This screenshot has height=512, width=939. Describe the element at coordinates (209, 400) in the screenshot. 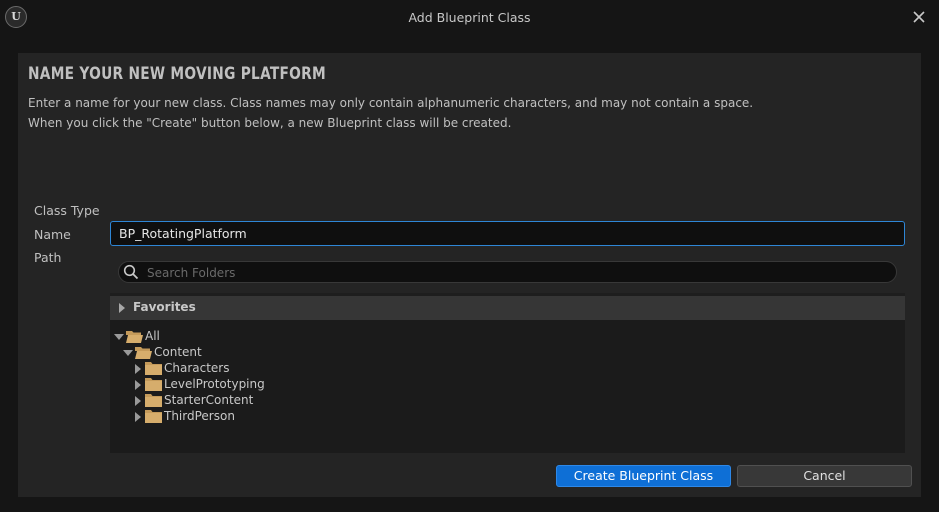

I see `tree-label-startercontent: StarterContent` at that location.